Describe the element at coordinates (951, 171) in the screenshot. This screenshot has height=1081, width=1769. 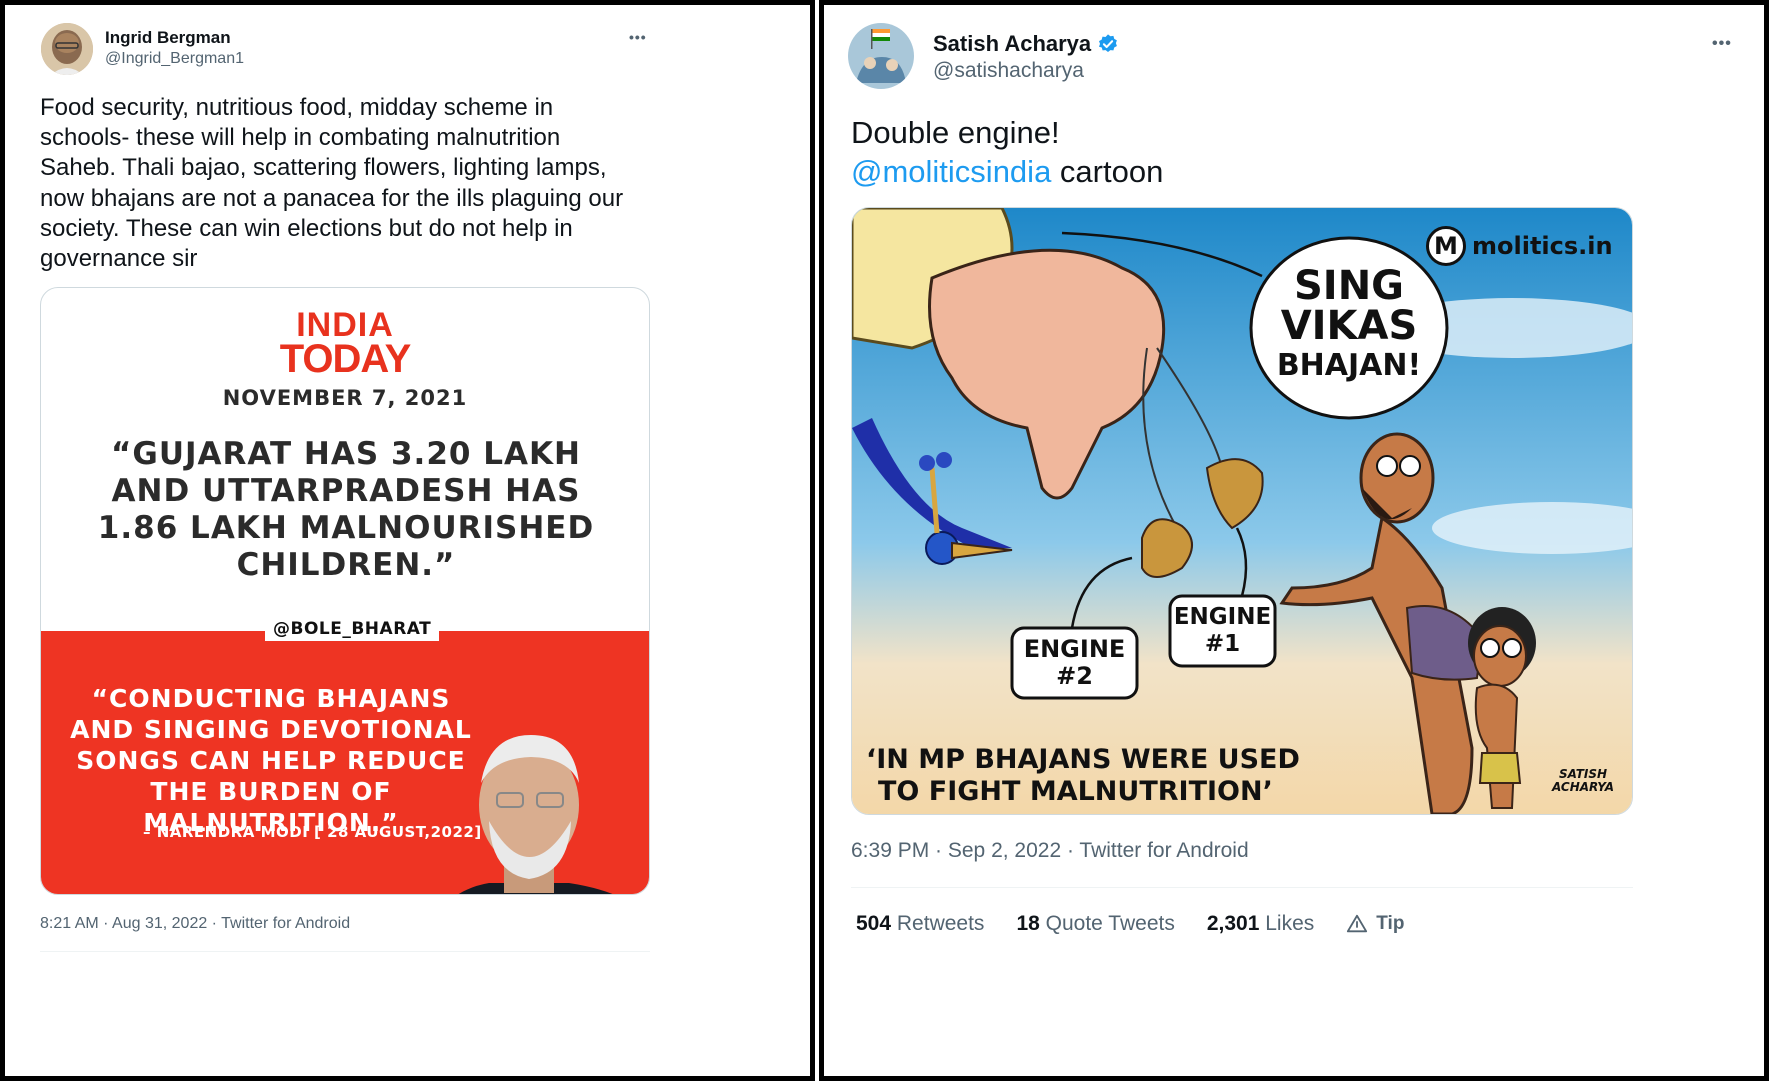
I see `mention-link: @moliticsindia` at that location.